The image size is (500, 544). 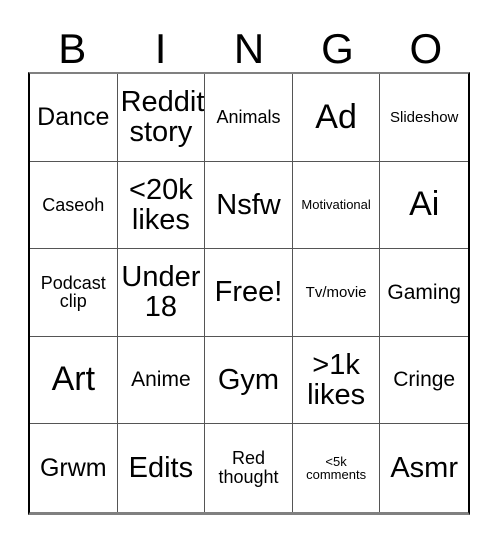 I want to click on bingo-cell-label: Ai, so click(x=424, y=204).